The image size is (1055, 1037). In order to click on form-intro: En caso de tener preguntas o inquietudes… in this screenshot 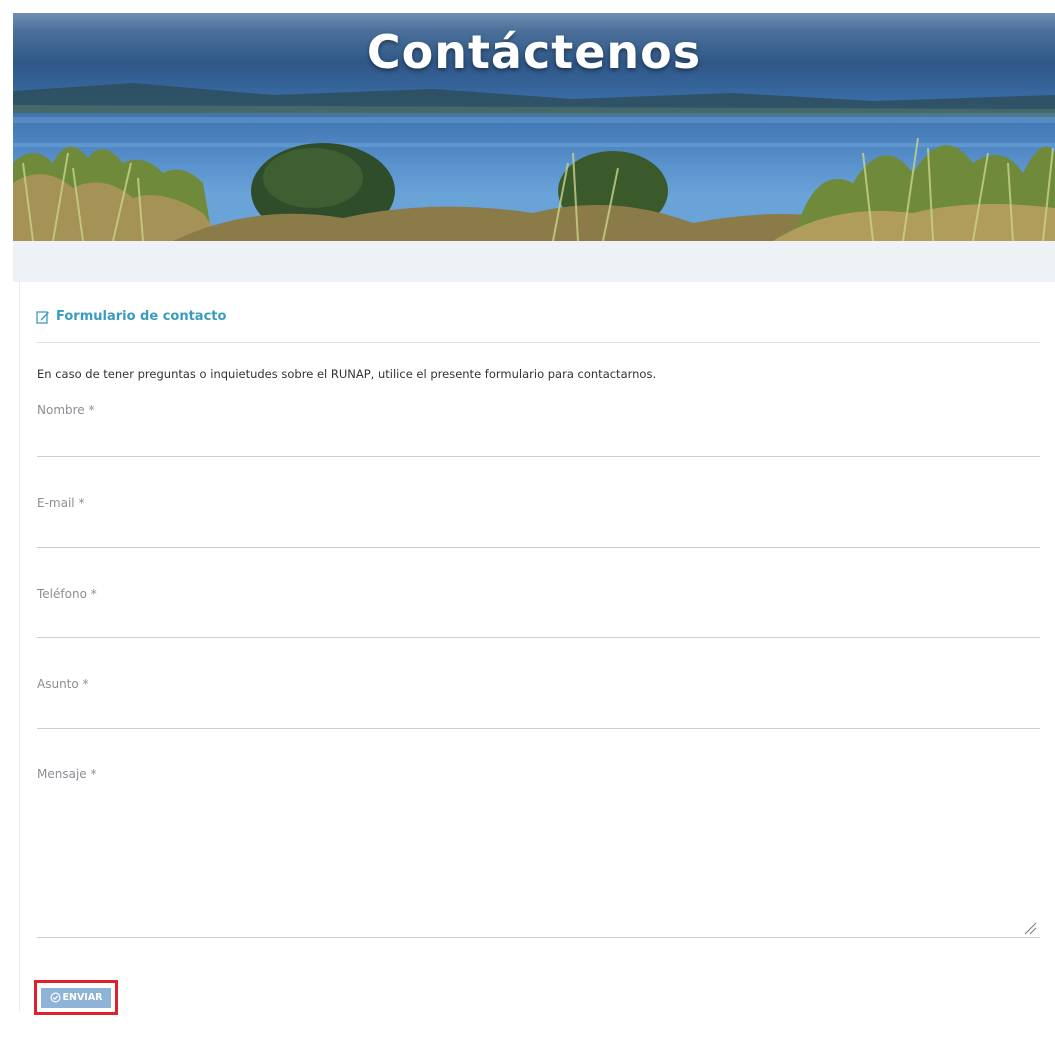, I will do `click(347, 374)`.